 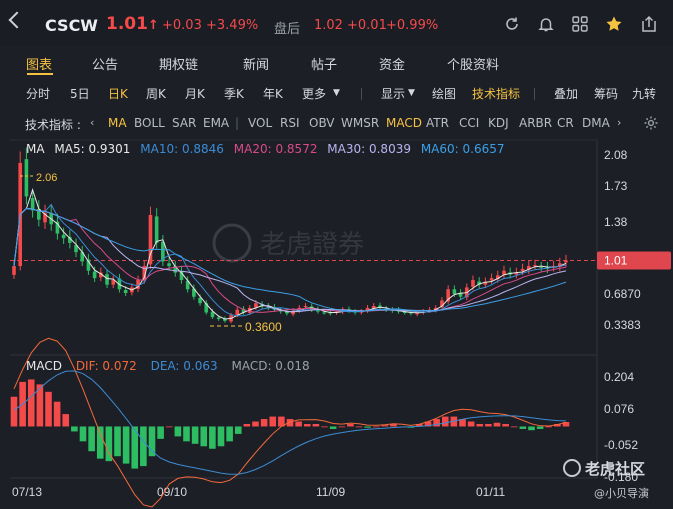 I want to click on price-axis-label: 0.6870, so click(x=622, y=294).